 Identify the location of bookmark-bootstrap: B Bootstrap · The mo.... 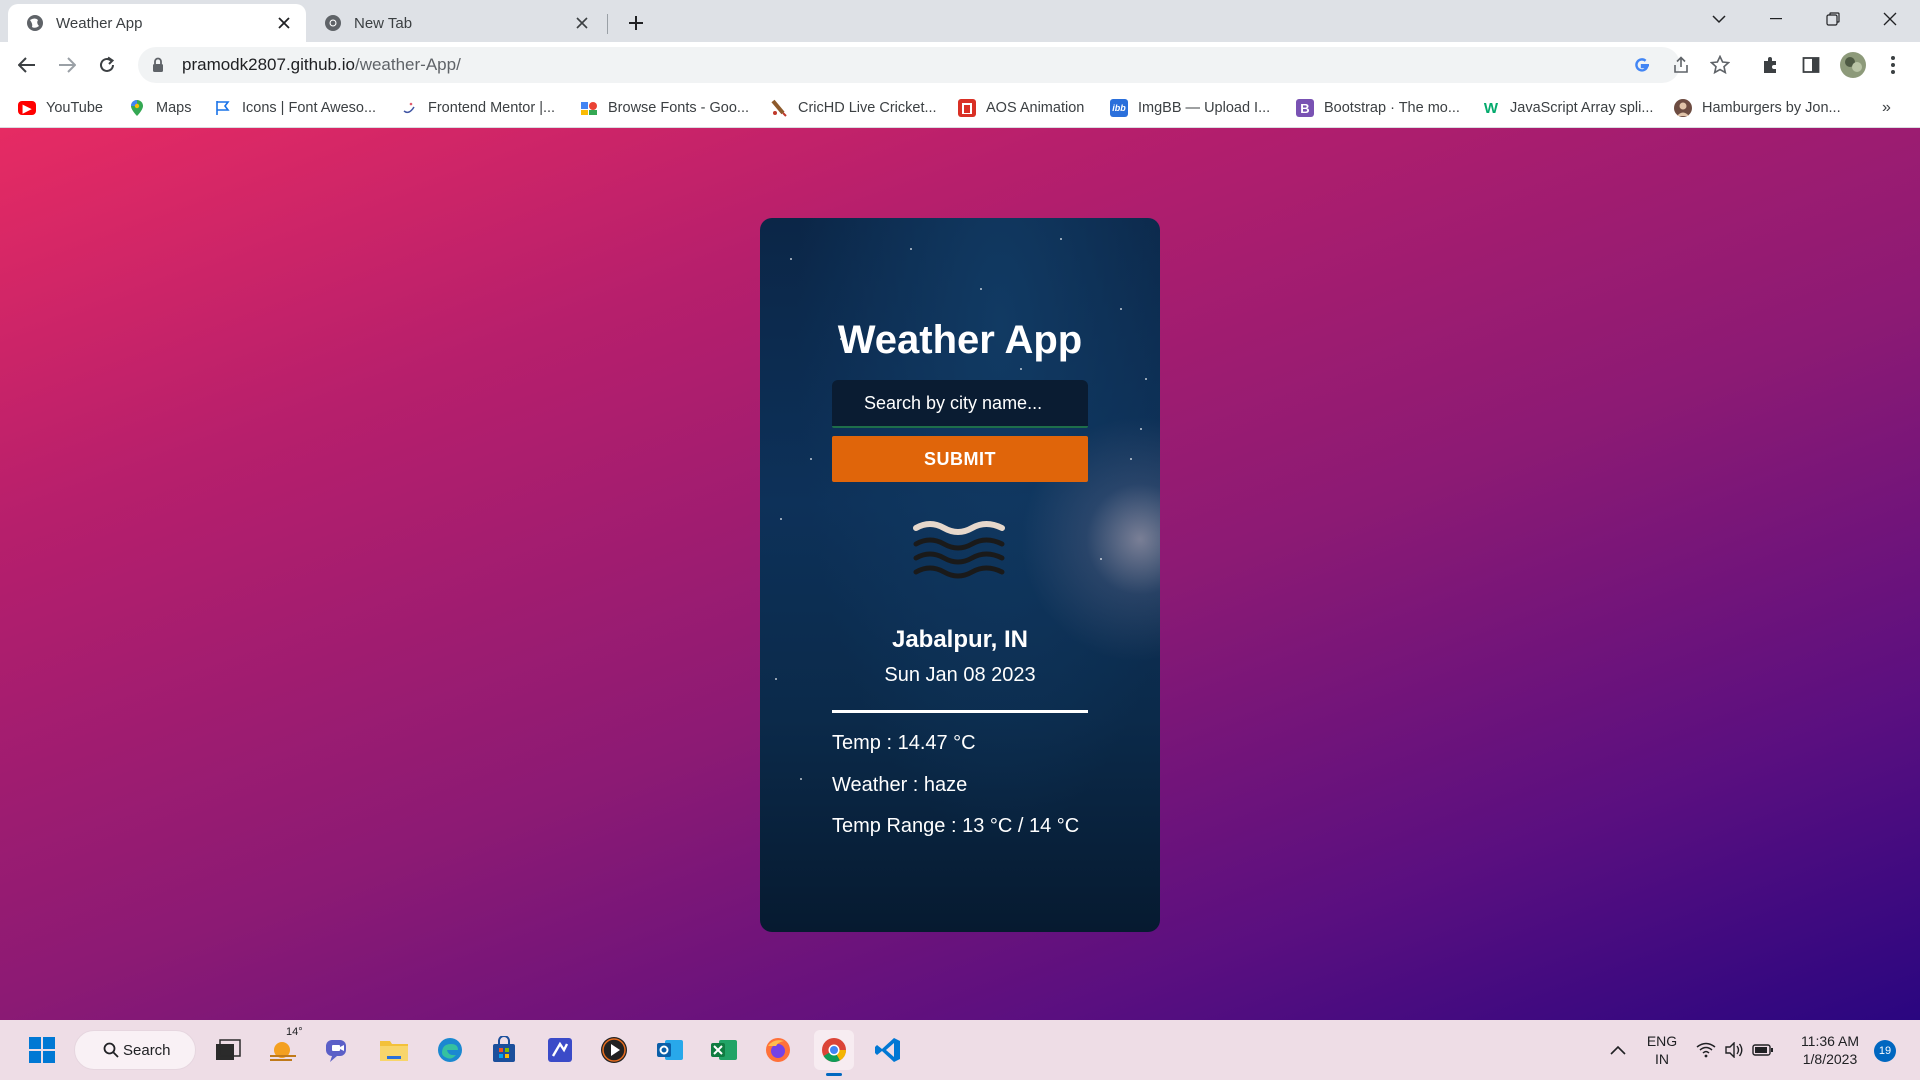
(1378, 108).